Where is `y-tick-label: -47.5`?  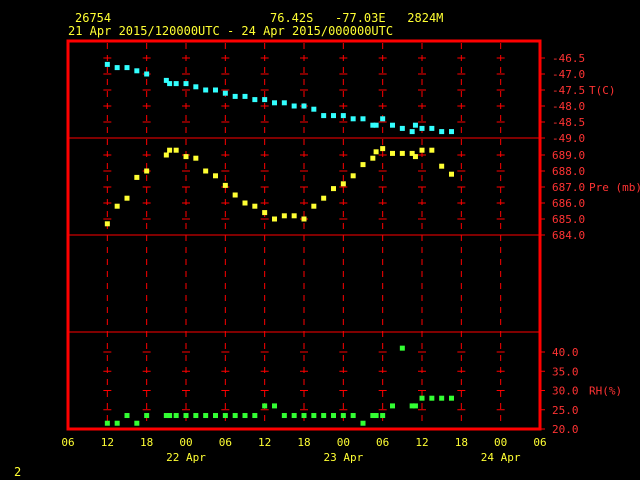 y-tick-label: -47.5 is located at coordinates (568, 90).